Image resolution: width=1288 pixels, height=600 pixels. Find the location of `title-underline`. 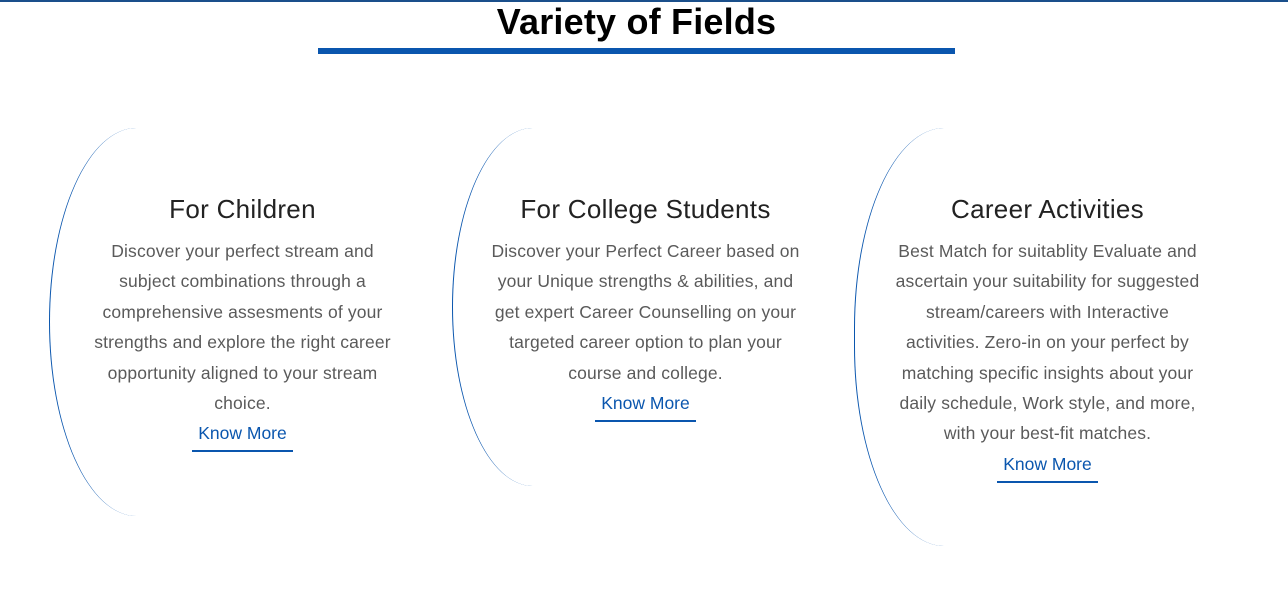

title-underline is located at coordinates (636, 51).